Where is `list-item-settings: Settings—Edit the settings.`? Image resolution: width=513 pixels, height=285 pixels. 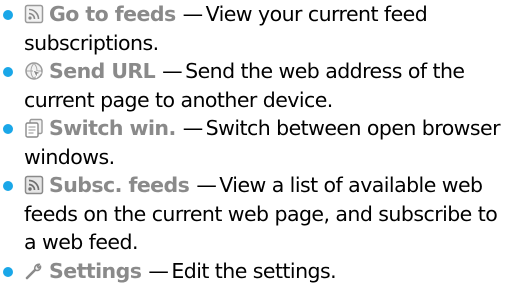 list-item-settings: Settings—Edit the settings. is located at coordinates (256, 271).